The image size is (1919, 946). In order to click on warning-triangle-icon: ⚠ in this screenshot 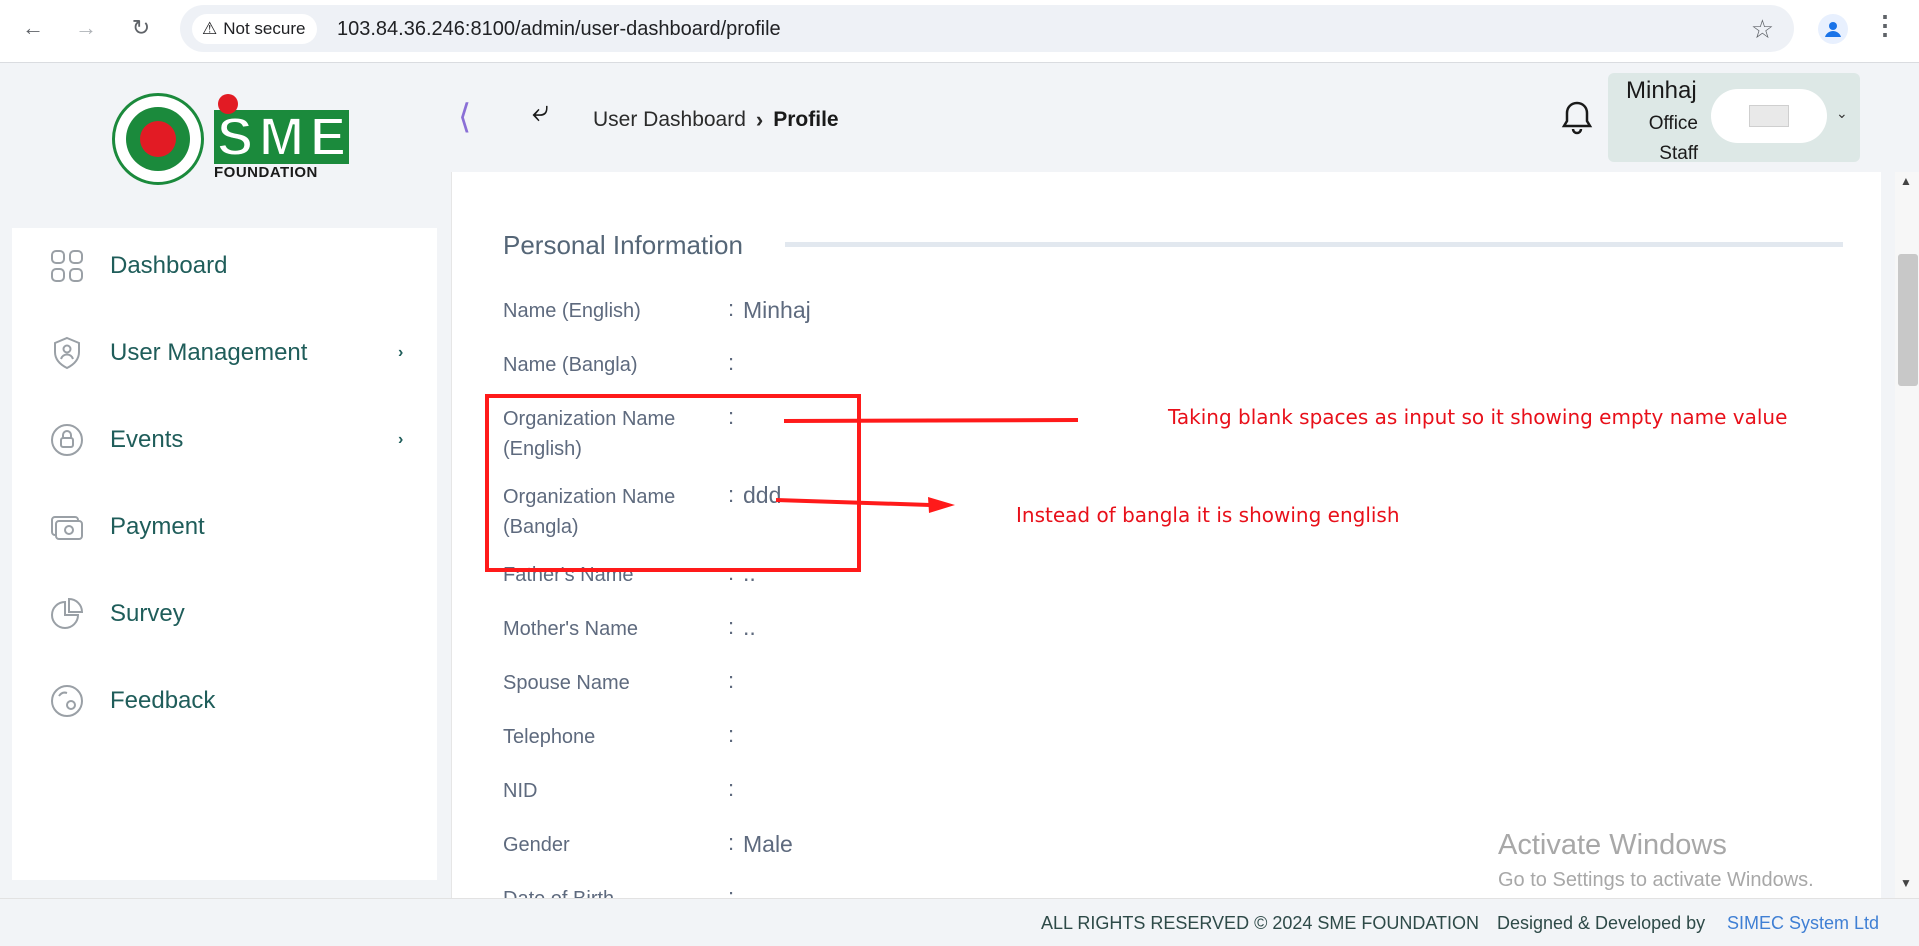, I will do `click(210, 28)`.